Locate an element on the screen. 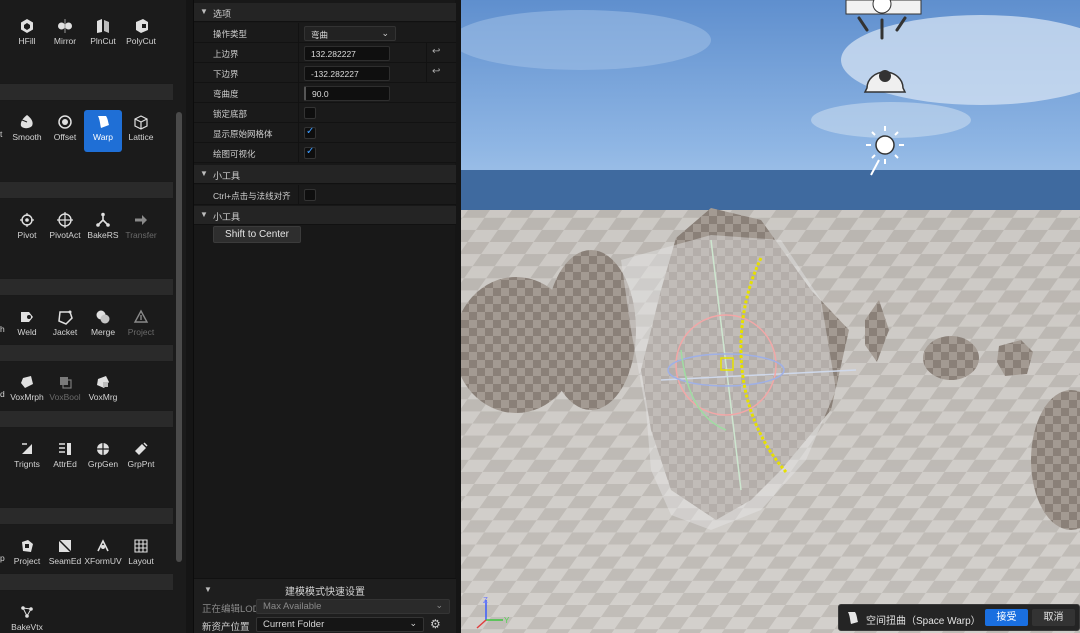 The image size is (1080, 633). tool-label: Layout is located at coordinates (141, 561).